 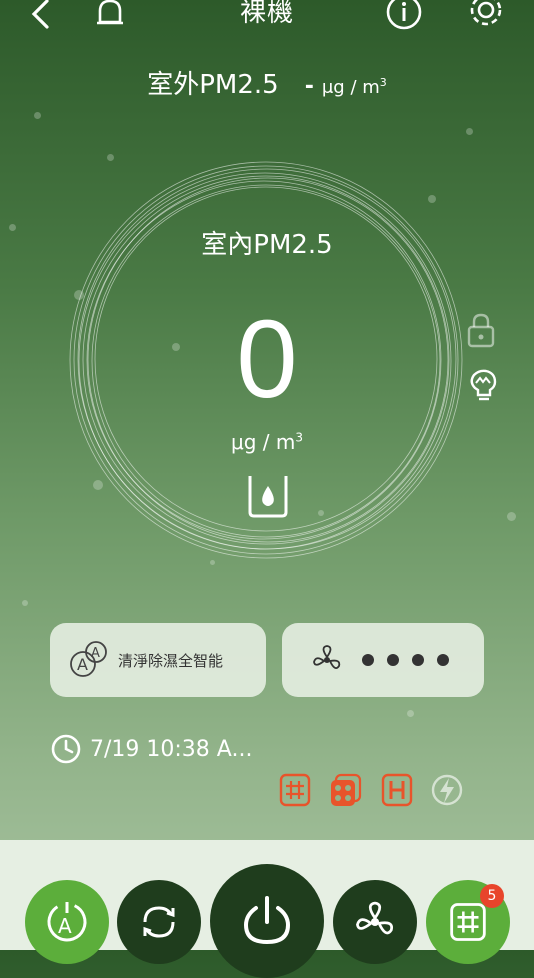 What do you see at coordinates (295, 790) in the screenshot?
I see `grid-mode-icon` at bounding box center [295, 790].